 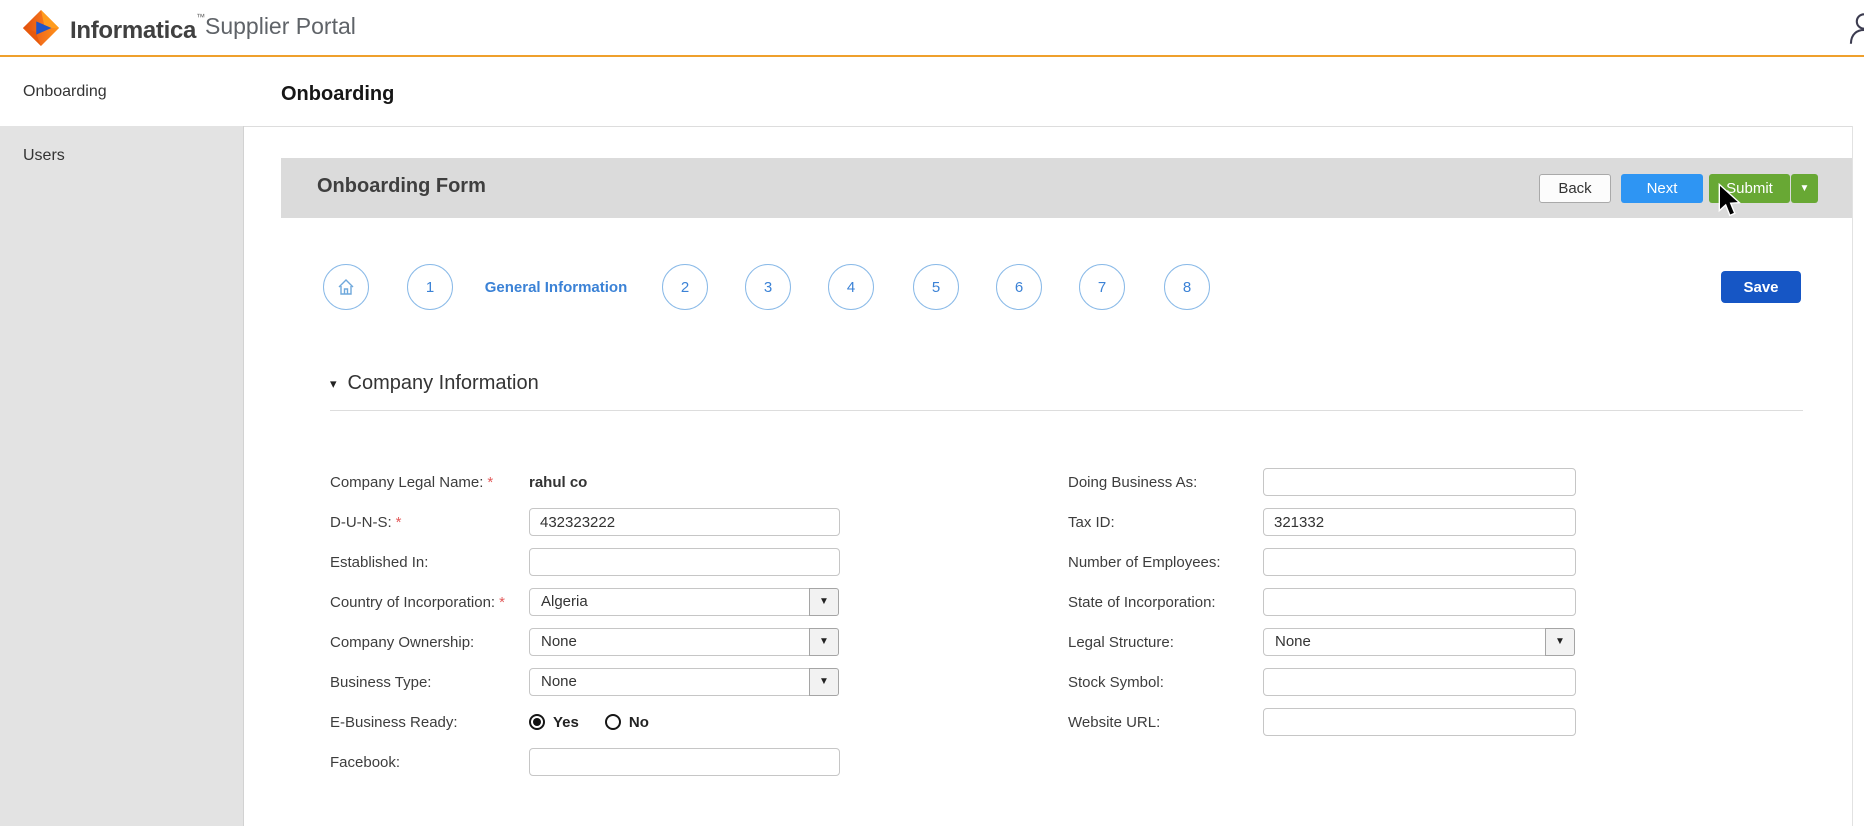 I want to click on dropdown-value: Algeria, so click(x=669, y=602).